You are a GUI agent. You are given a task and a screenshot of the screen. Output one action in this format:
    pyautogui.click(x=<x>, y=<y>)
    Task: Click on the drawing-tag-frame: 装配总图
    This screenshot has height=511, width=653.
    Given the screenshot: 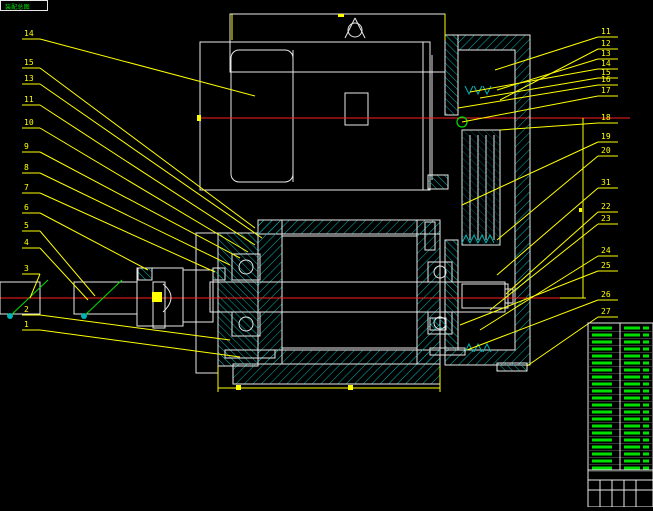 What is the action you would take?
    pyautogui.click(x=24, y=5)
    